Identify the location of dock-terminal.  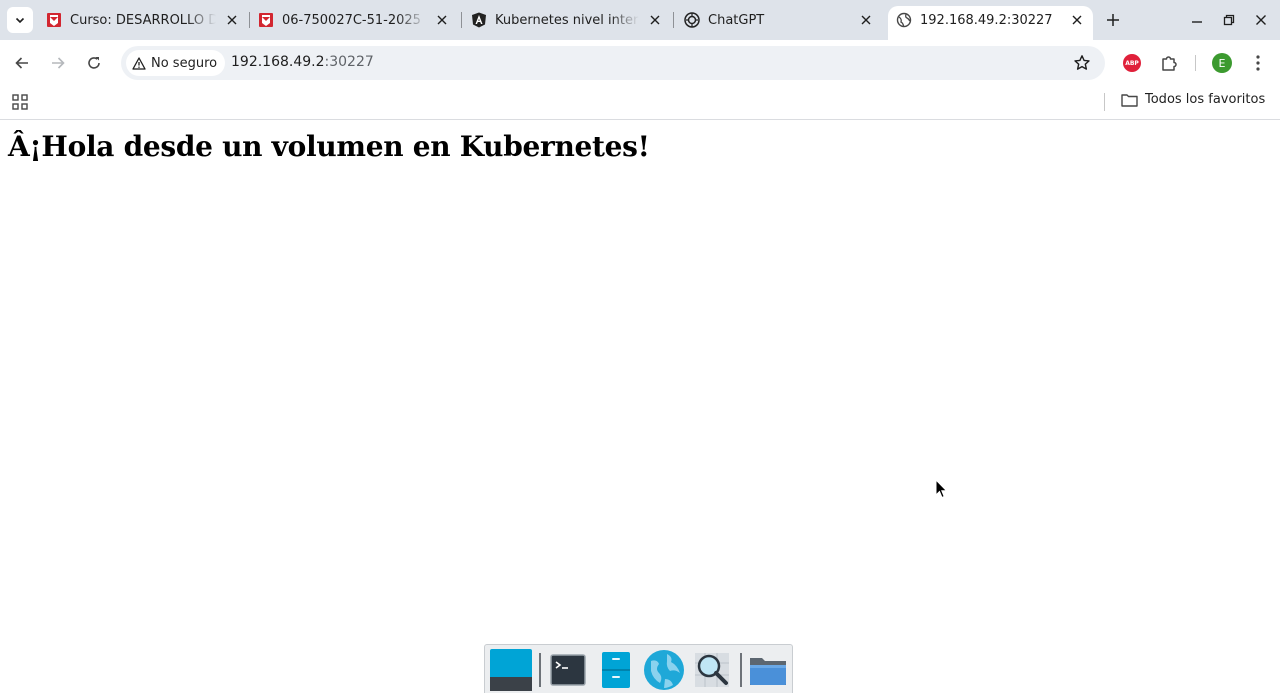
(568, 670).